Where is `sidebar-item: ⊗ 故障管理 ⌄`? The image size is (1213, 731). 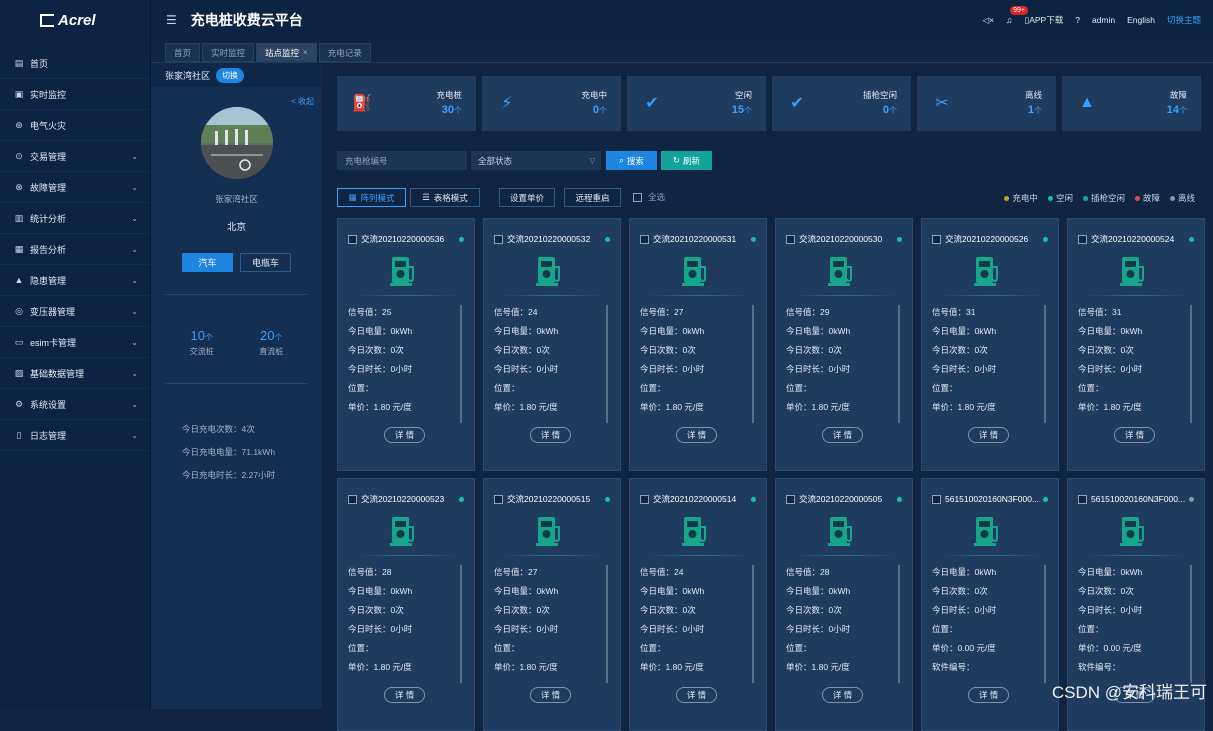
sidebar-item: ⊗ 故障管理 ⌄ is located at coordinates (75, 187).